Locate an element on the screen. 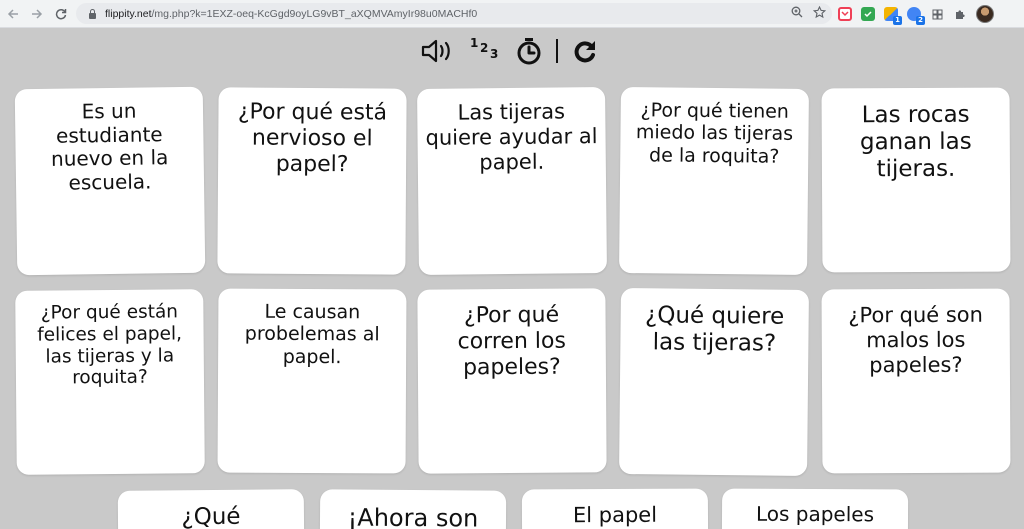 The image size is (1024, 529). url-domain: flippity.net is located at coordinates (128, 13).